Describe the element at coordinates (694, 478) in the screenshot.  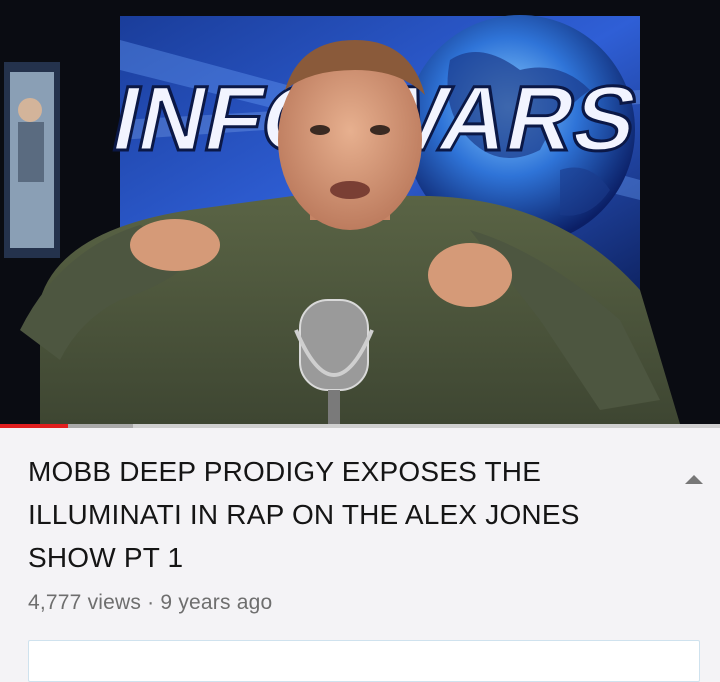
I see `chevron-up-icon` at that location.